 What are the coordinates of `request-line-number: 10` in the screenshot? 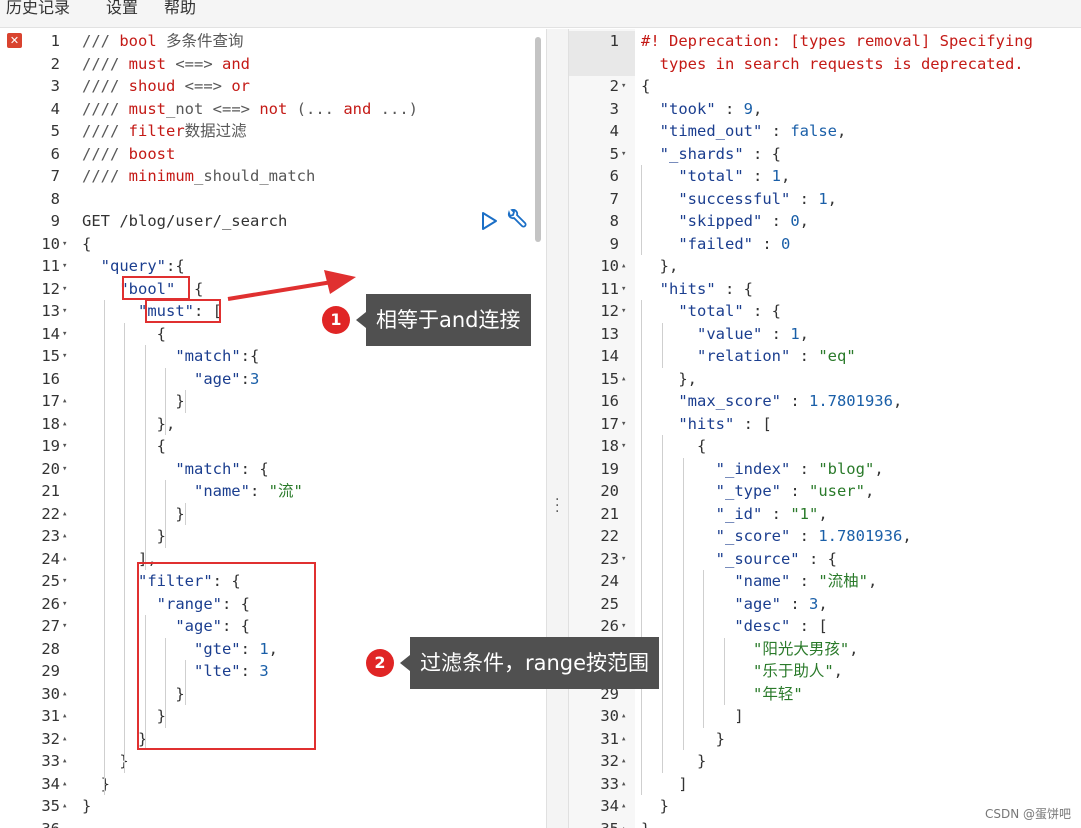 It's located at (50, 243).